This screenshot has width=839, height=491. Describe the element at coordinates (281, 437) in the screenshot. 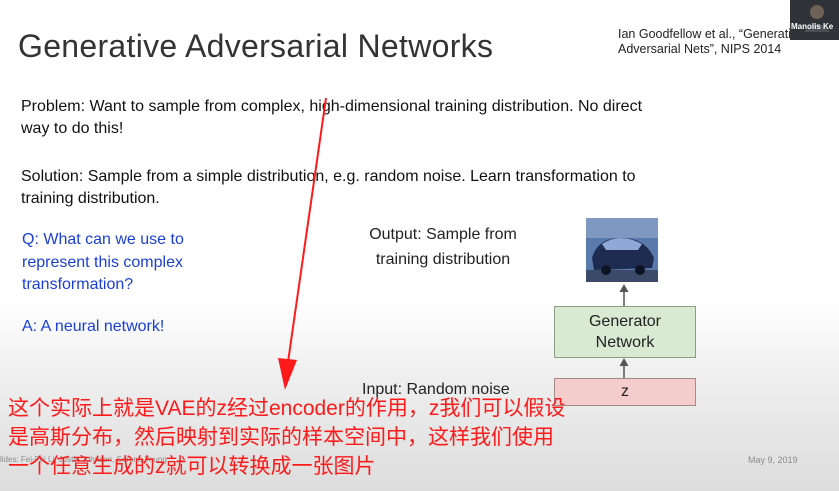

I see `subtitle-line: 是高斯分布，然后映射到实际的样本空间中，这样我们使用` at that location.